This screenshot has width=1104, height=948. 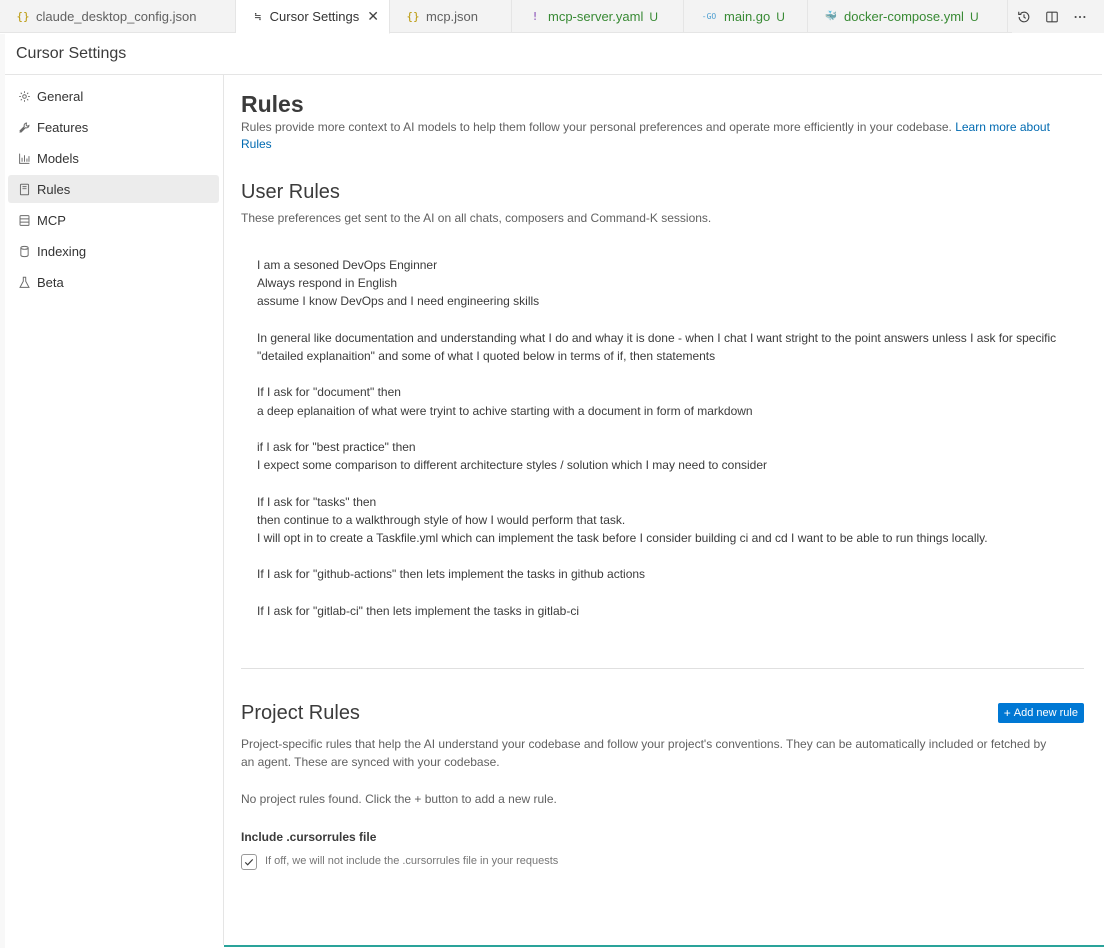 I want to click on tab-main-go: -GO main.go U, so click(x=746, y=16).